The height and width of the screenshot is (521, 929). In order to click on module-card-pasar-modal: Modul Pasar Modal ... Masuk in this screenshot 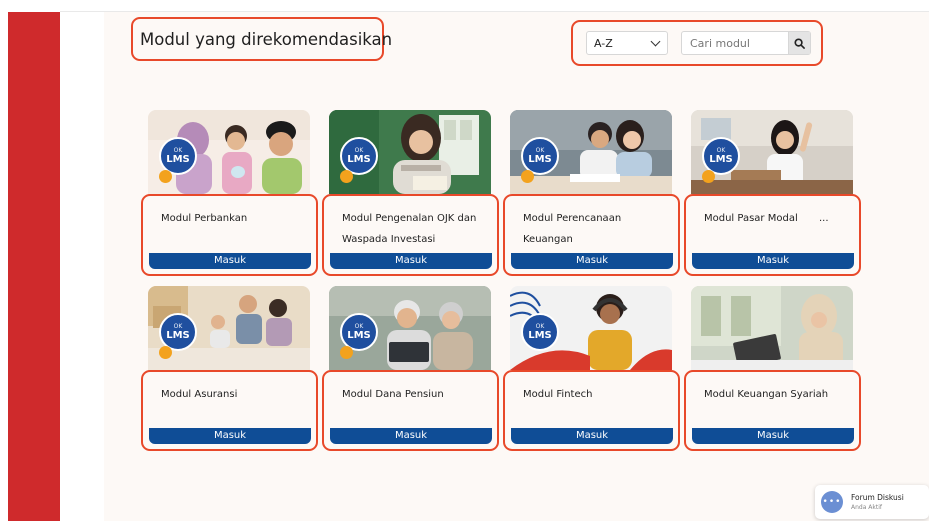, I will do `click(773, 235)`.